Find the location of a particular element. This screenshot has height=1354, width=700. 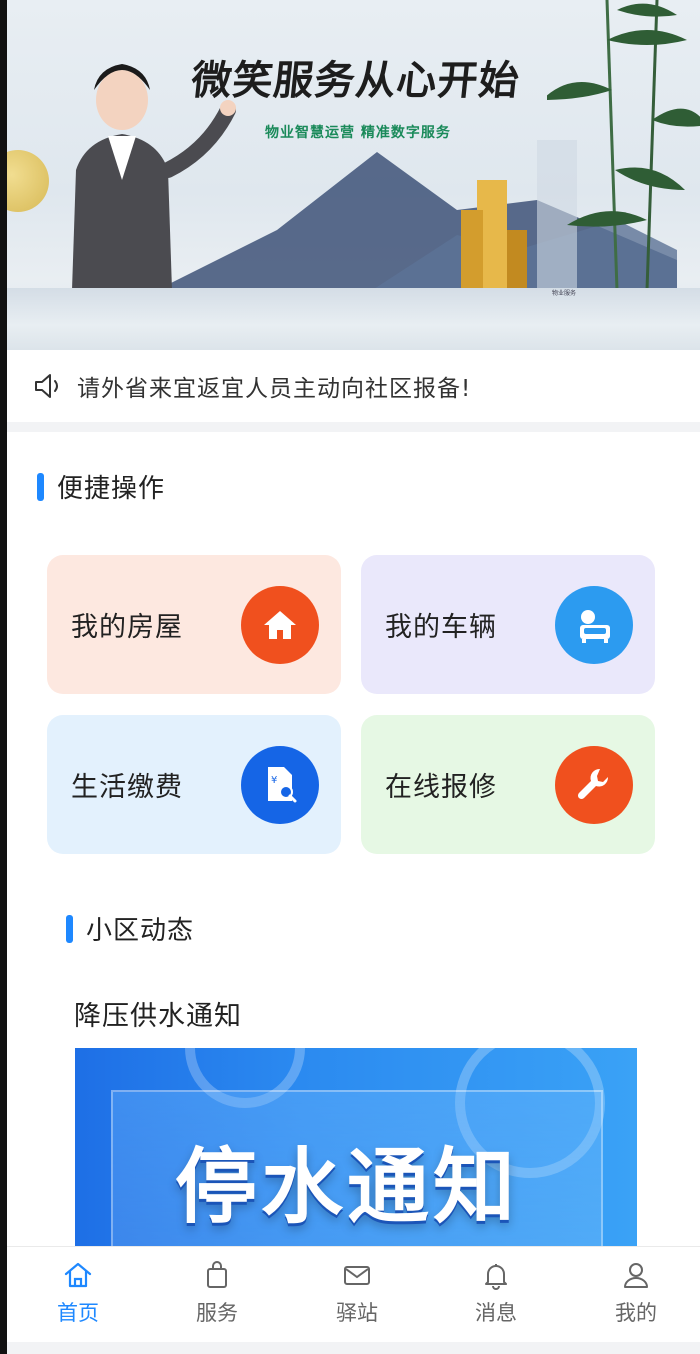

card-my-vehicle: 我的车辆 is located at coordinates (508, 624).